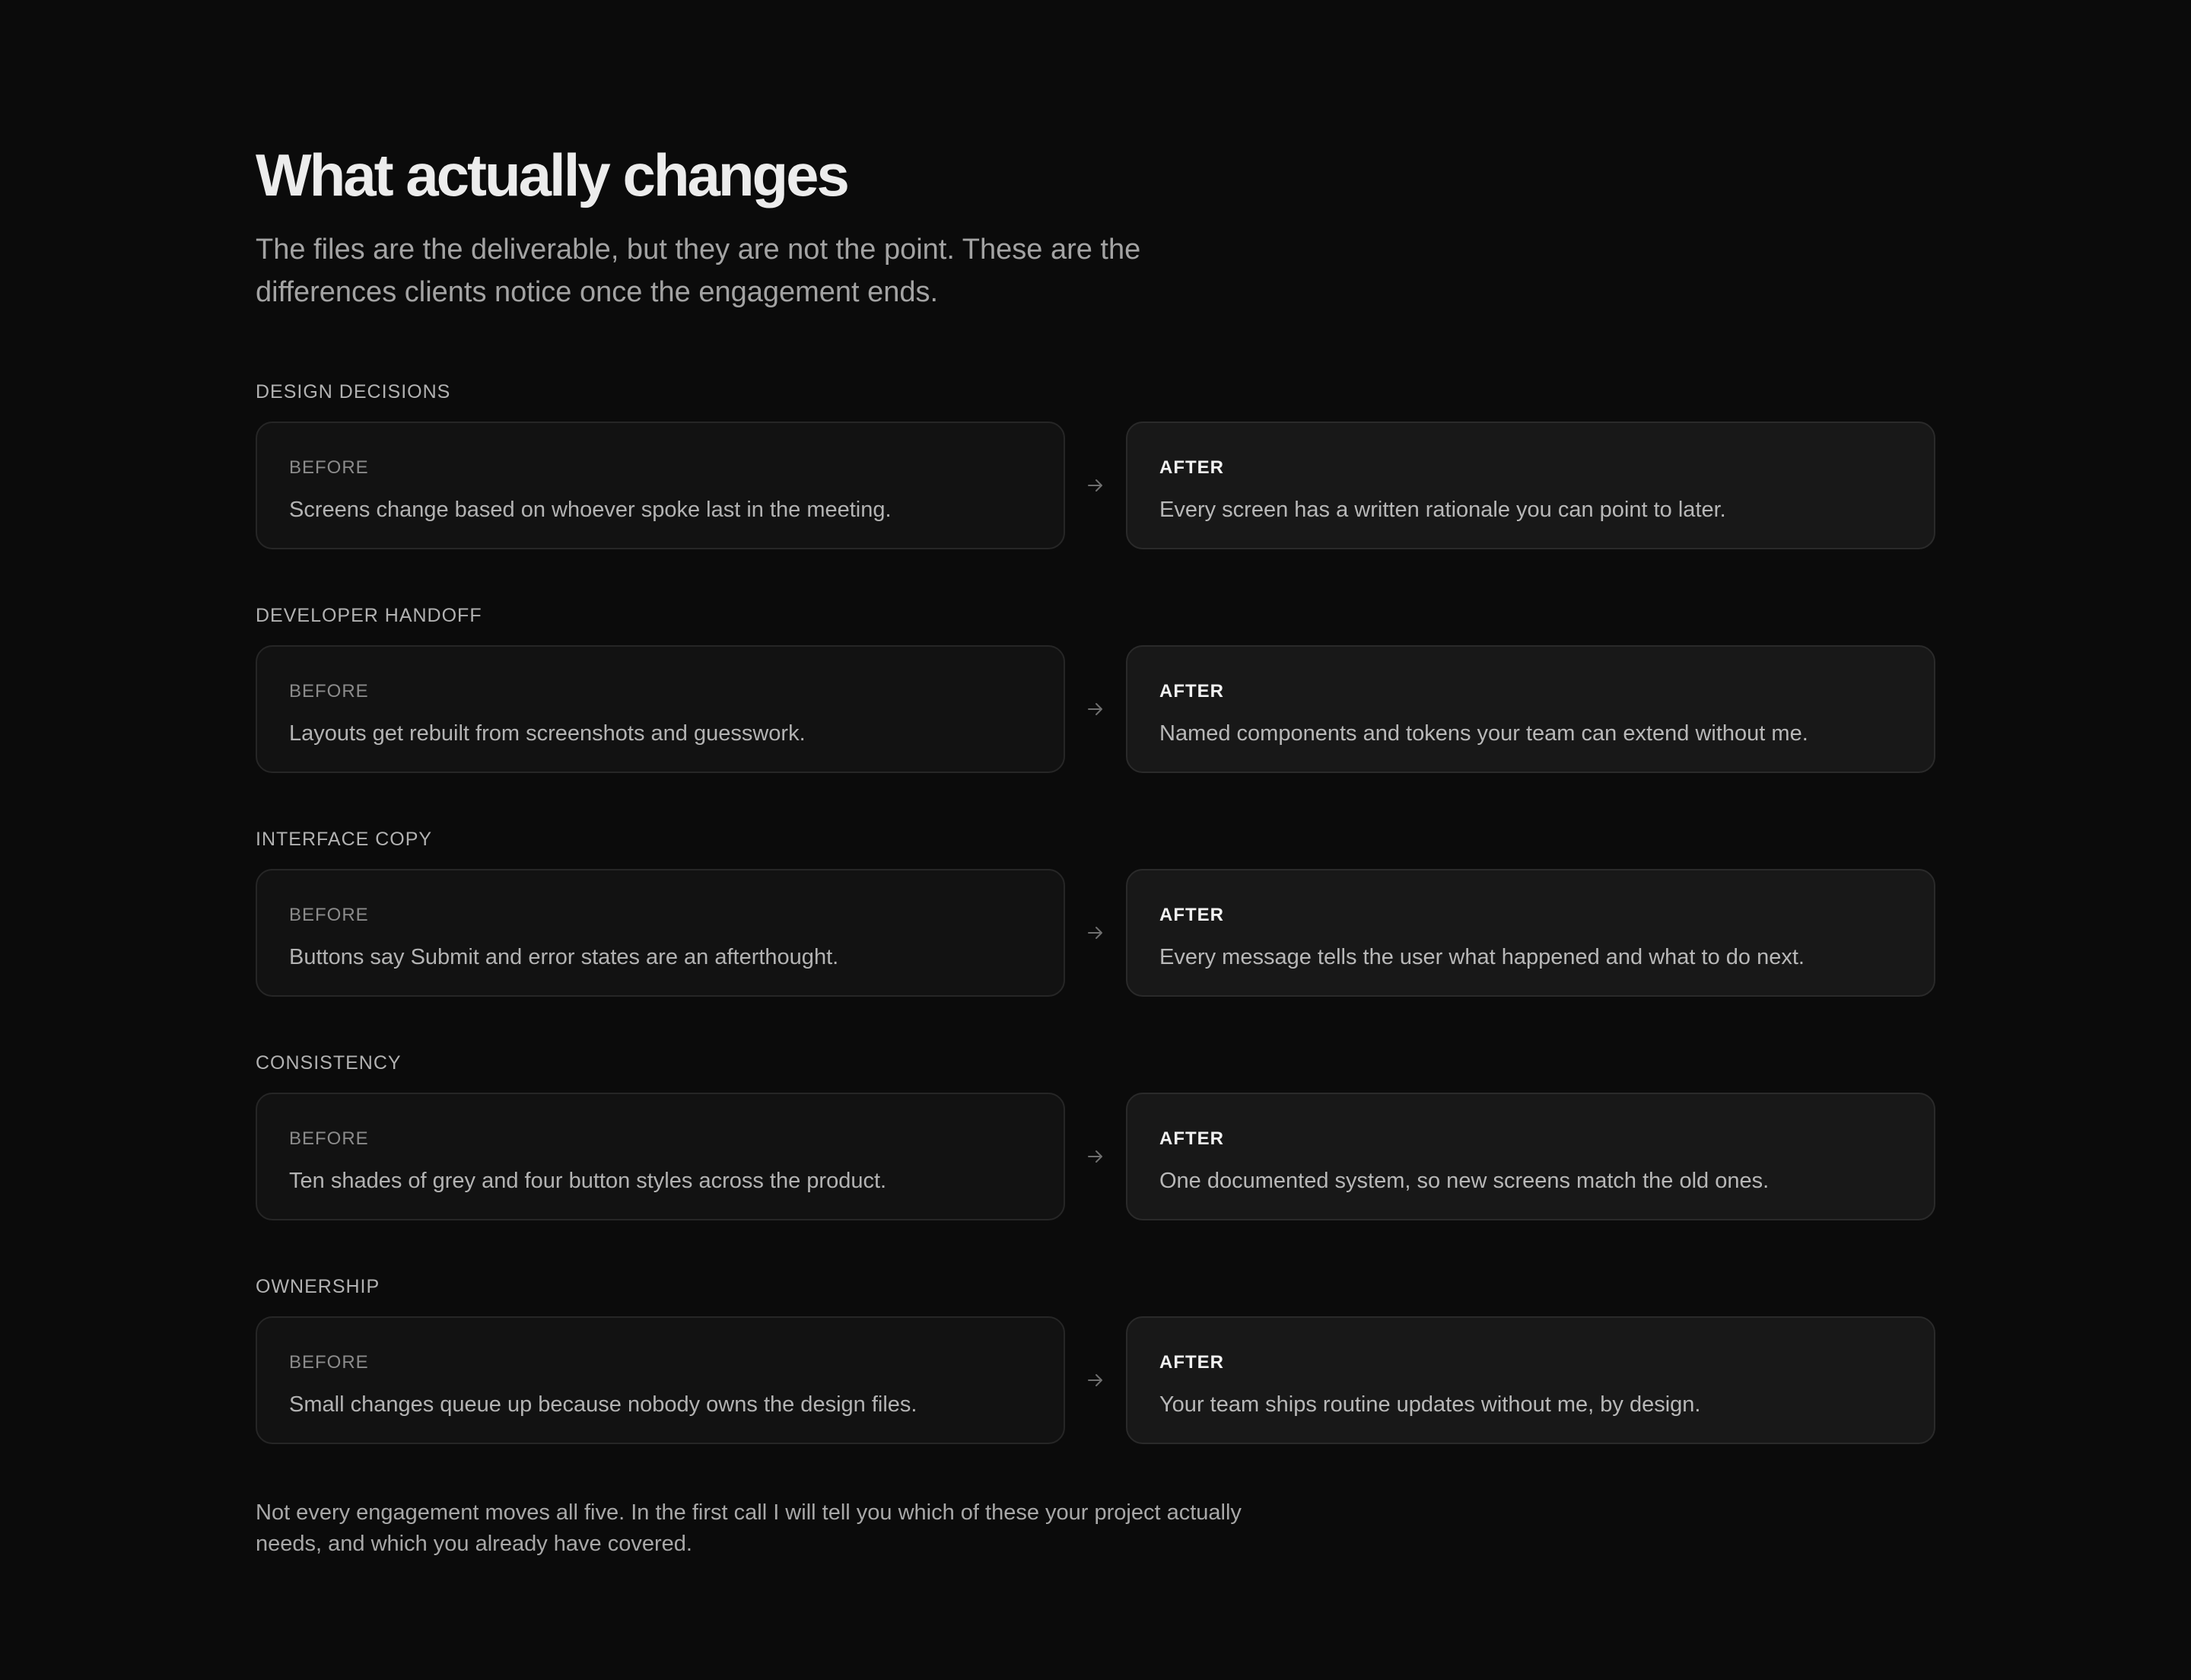  Describe the element at coordinates (329, 1063) in the screenshot. I see `section-label: CONSISTENCY` at that location.